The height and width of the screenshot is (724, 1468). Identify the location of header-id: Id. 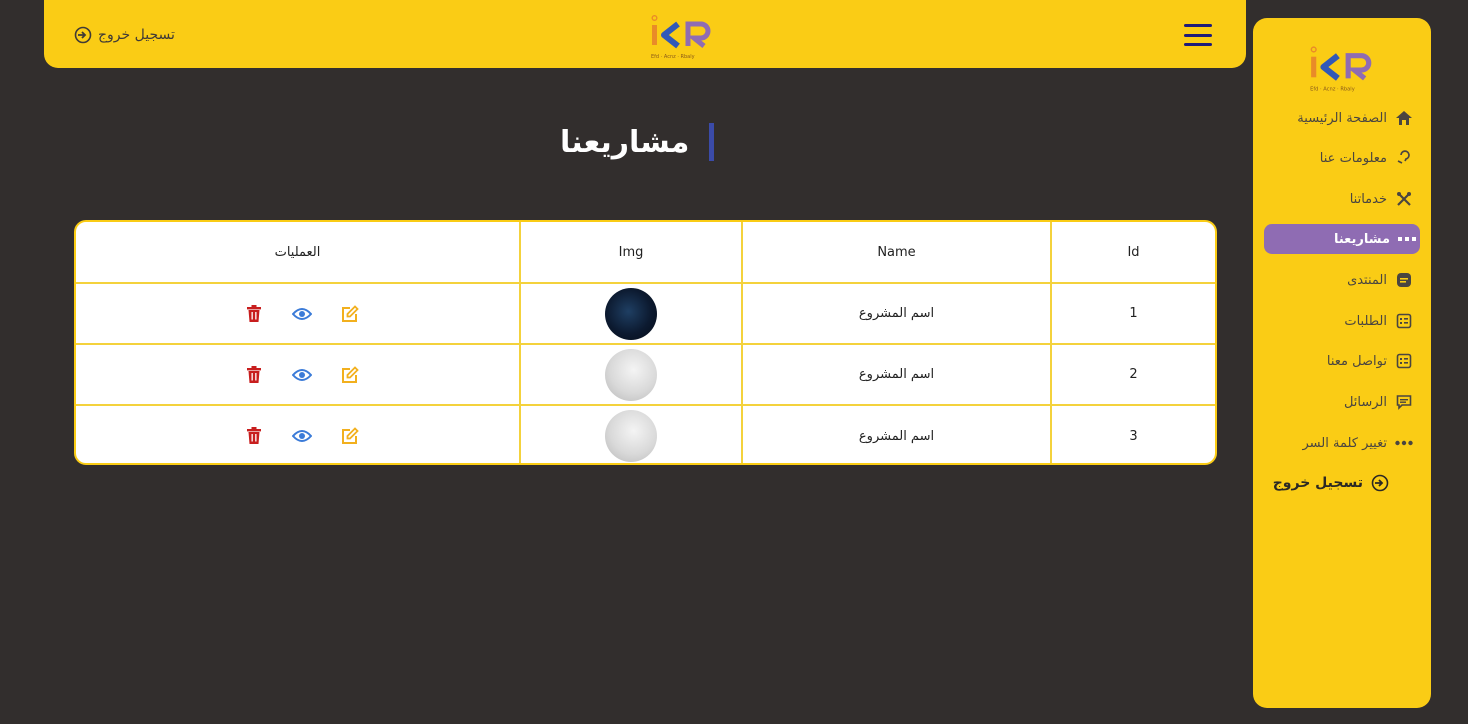
(1132, 253).